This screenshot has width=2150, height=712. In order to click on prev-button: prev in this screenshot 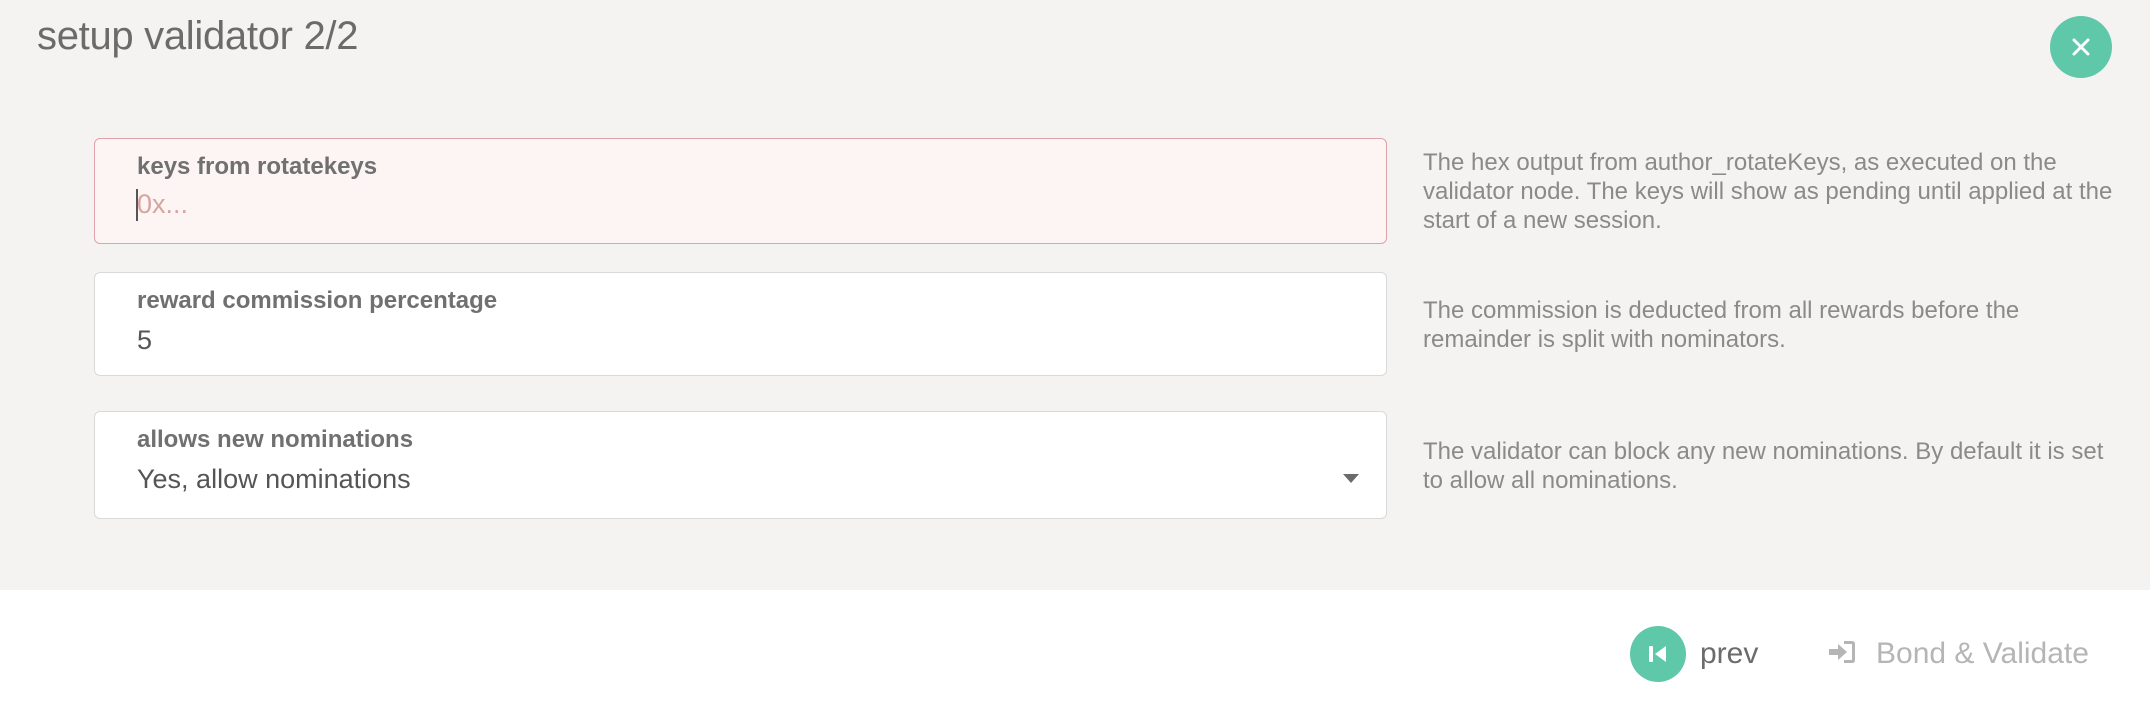, I will do `click(1694, 654)`.